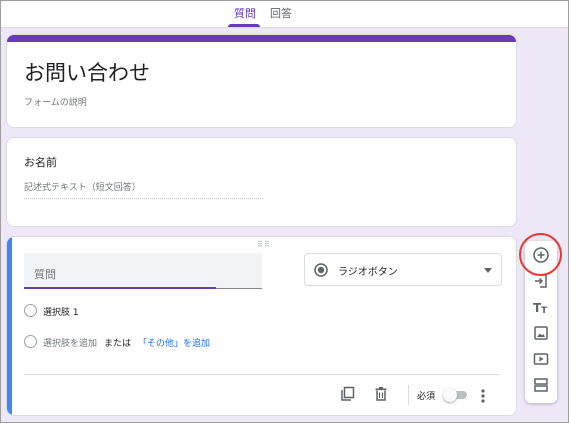 Image resolution: width=569 pixels, height=423 pixels. Describe the element at coordinates (321, 270) in the screenshot. I see `radio-button-icon` at that location.